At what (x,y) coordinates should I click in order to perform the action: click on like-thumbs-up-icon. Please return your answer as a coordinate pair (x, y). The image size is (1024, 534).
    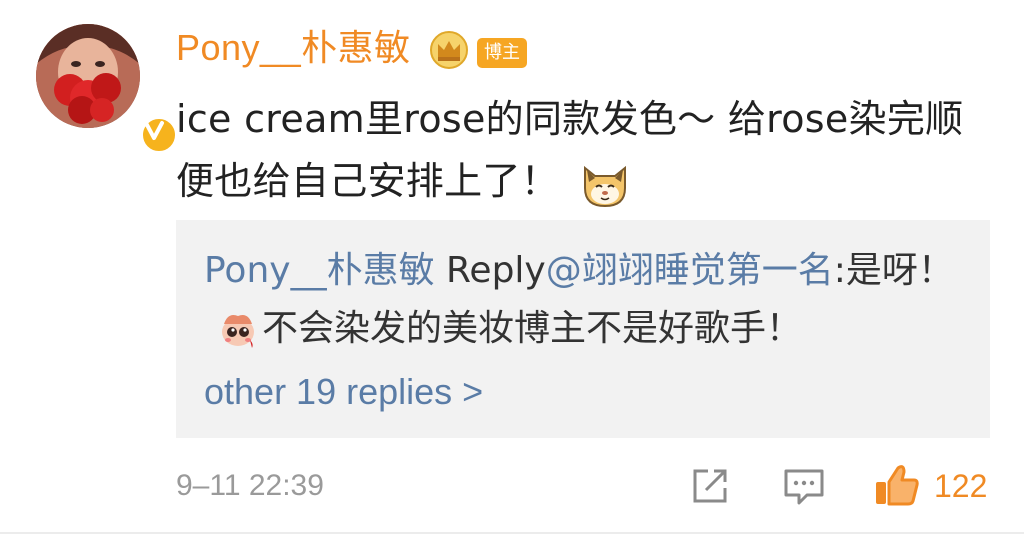
    Looking at the image, I should click on (897, 485).